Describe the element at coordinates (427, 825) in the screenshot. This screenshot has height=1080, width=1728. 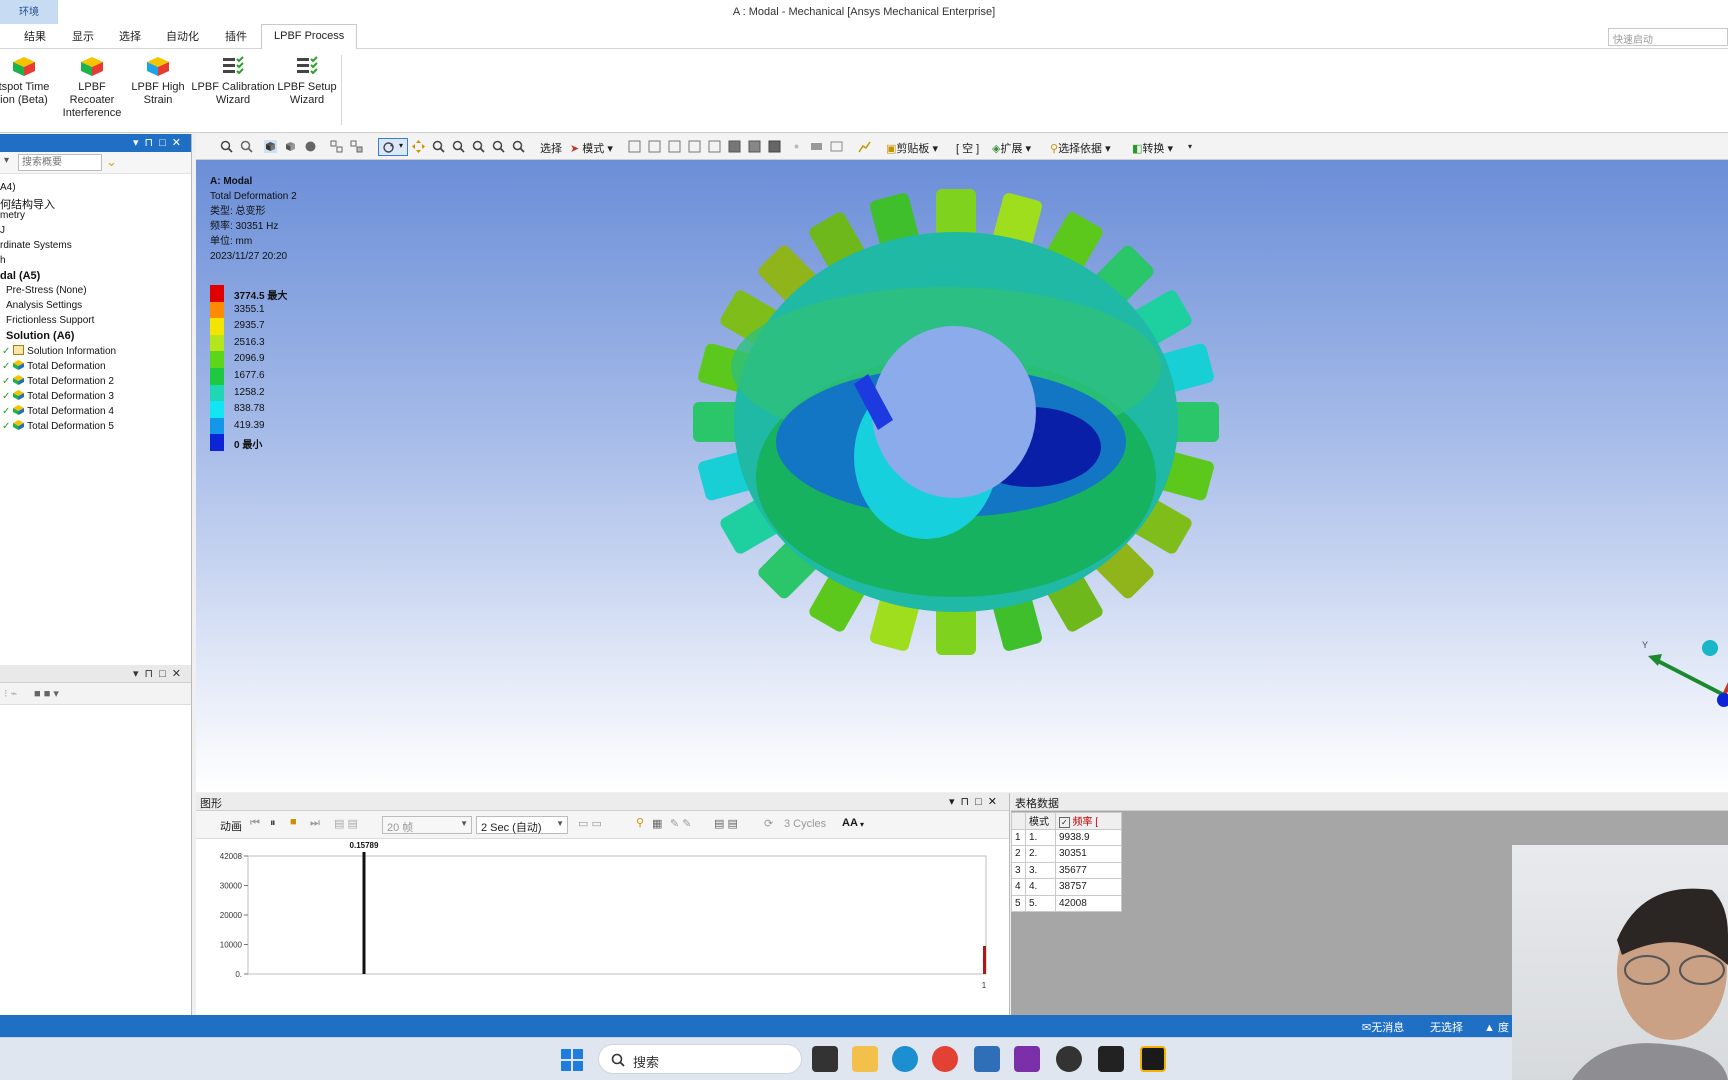
I see `frames-select: 20 帧 ▼` at that location.